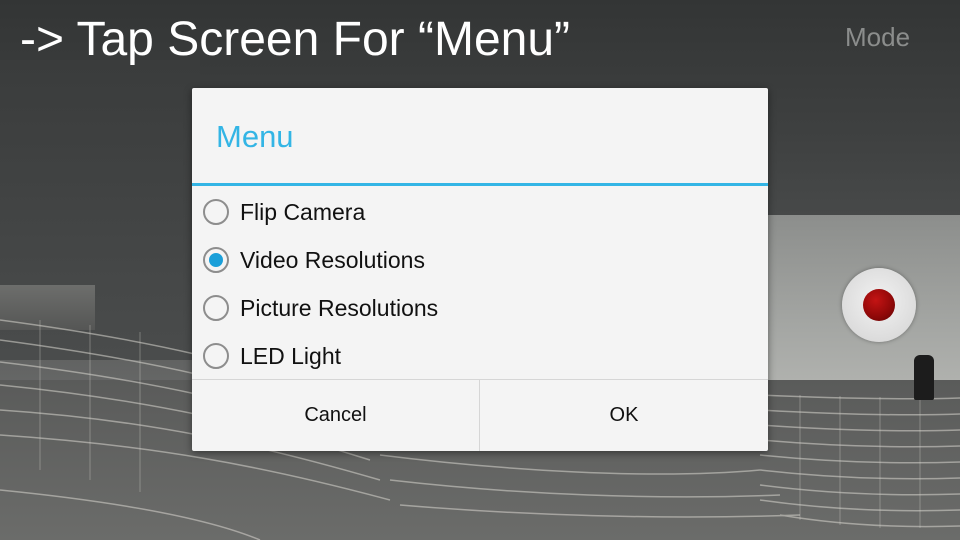 The width and height of the screenshot is (960, 540). I want to click on mode-button: Mode, so click(877, 37).